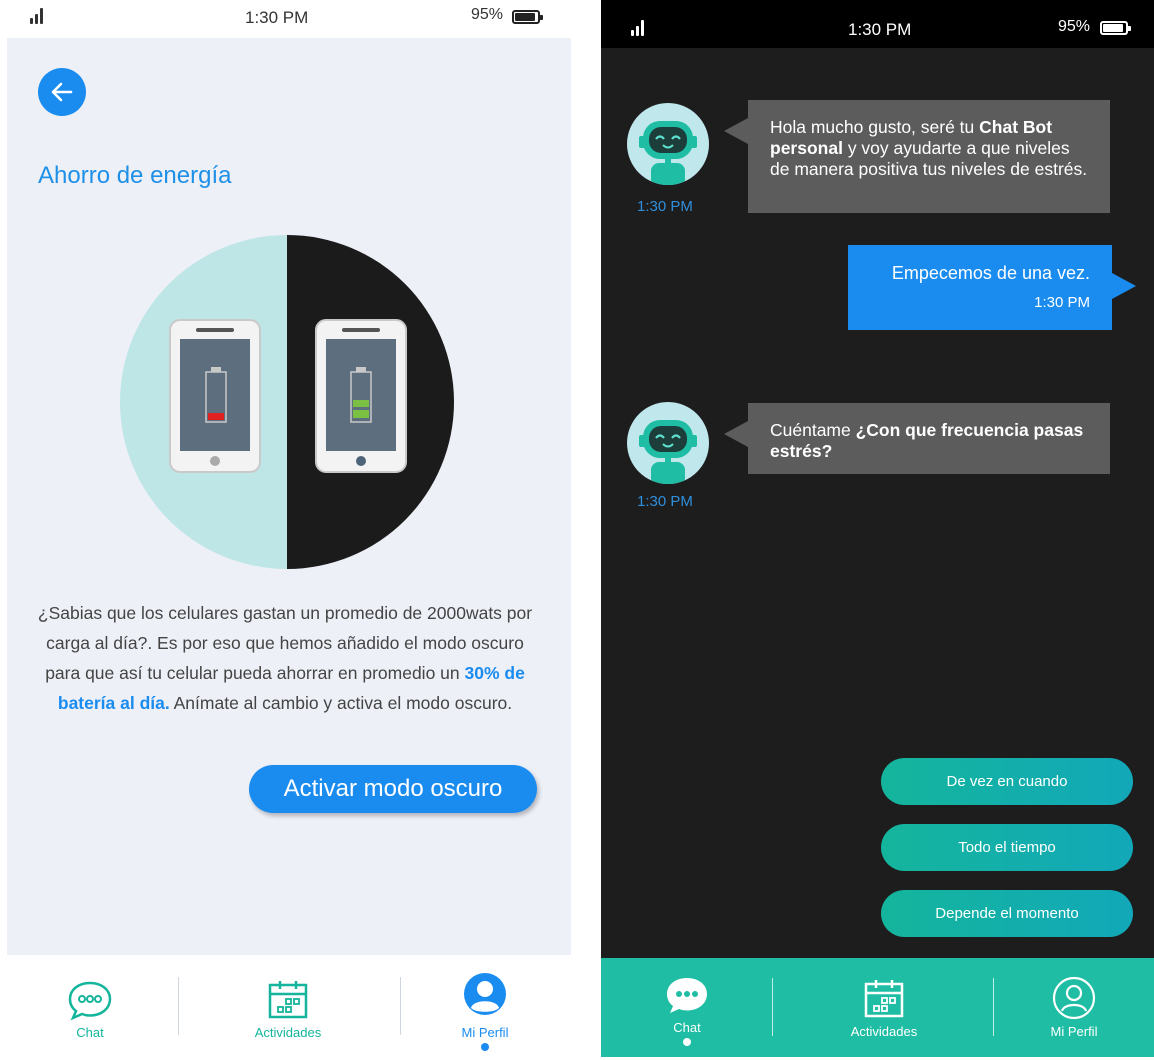  Describe the element at coordinates (1007, 847) in the screenshot. I see `option-todo-el-tiempo: Todo el tiempo` at that location.